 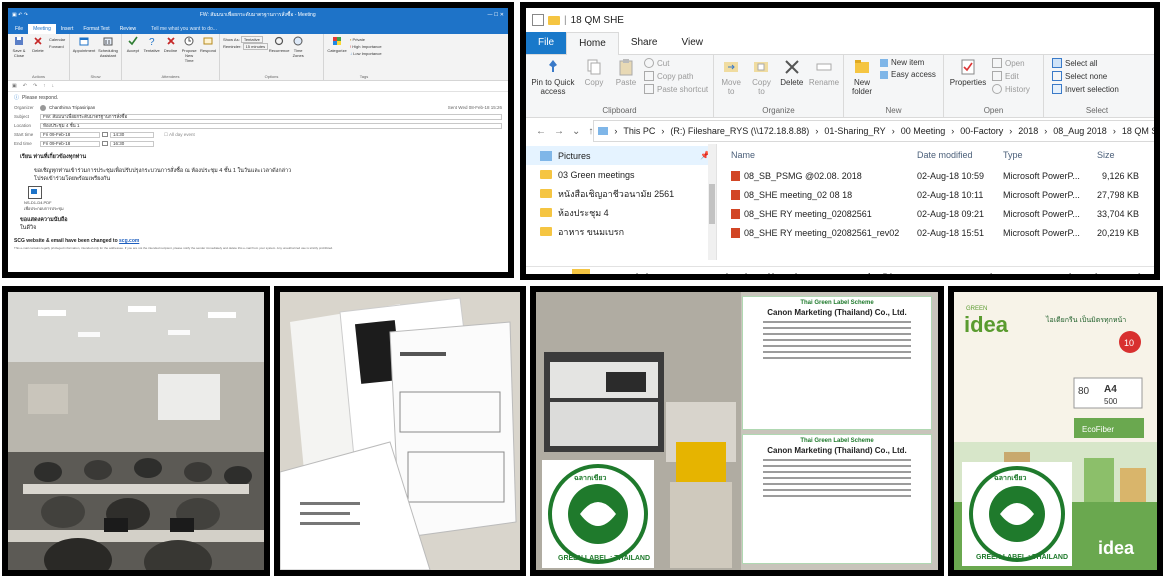 I want to click on outlook-tab-review: Review, so click(x=128, y=29).